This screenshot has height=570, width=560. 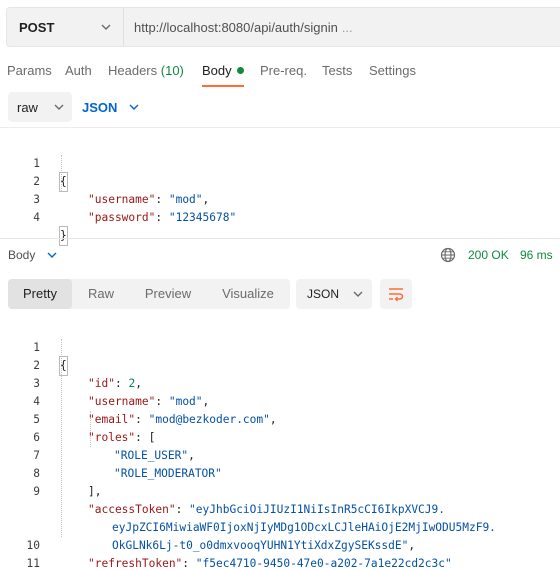 I want to click on code-line: 3 "username": "mod",, so click(x=280, y=382).